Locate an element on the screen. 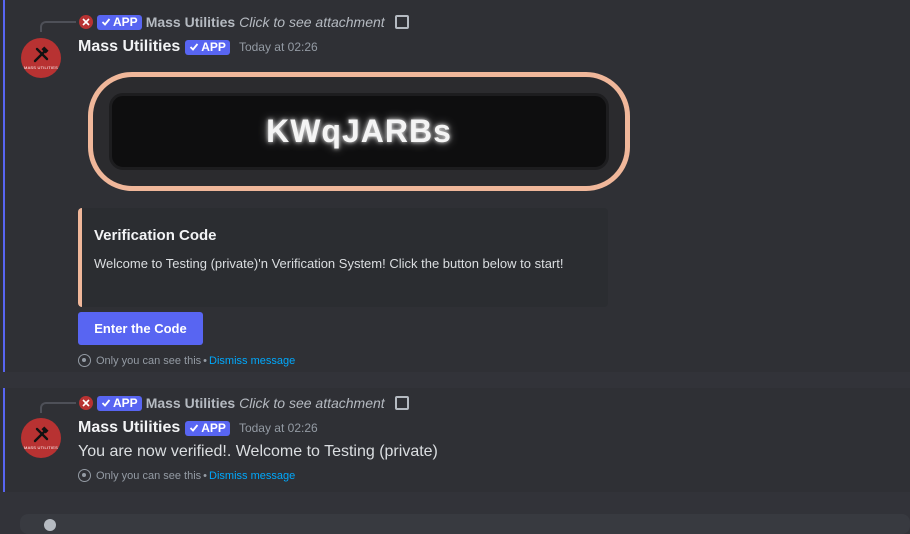  verification-code-text: KWqJARBs is located at coordinates (359, 131).